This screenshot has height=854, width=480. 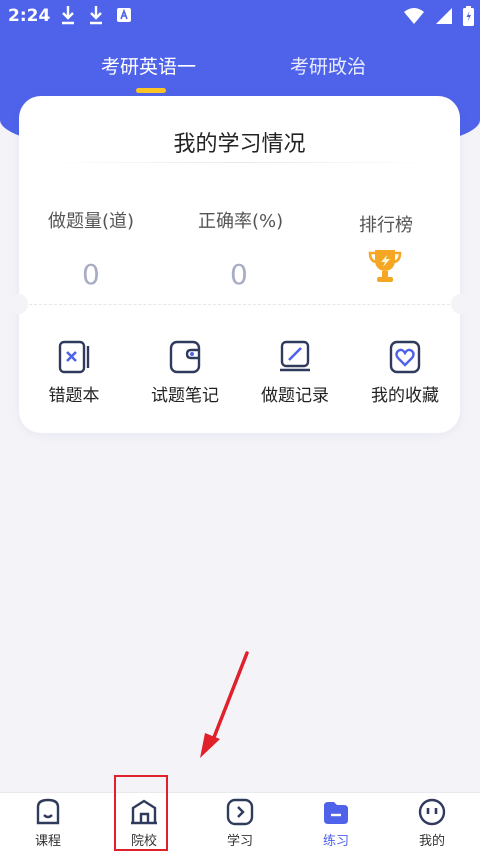 I want to click on nav-course-label: 课程, so click(x=47, y=841).